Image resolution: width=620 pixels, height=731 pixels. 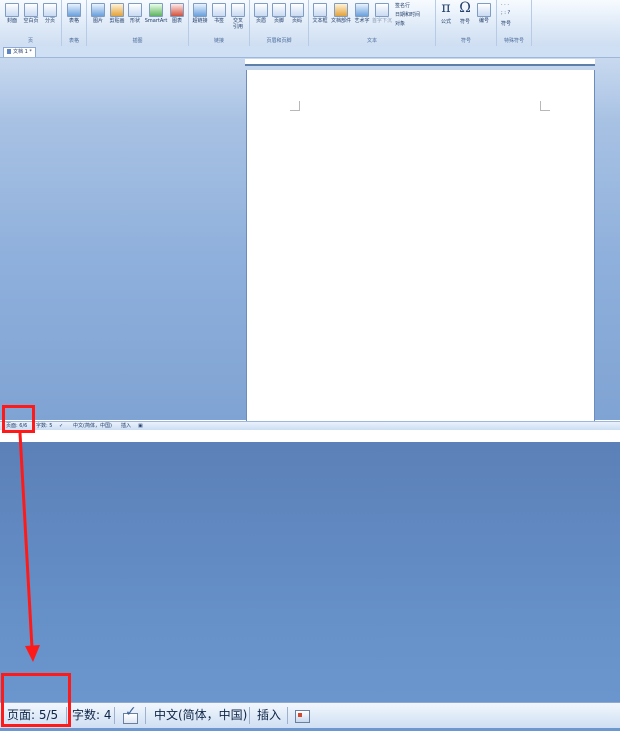 I want to click on special-symbol-button: 符号, so click(x=506, y=23).